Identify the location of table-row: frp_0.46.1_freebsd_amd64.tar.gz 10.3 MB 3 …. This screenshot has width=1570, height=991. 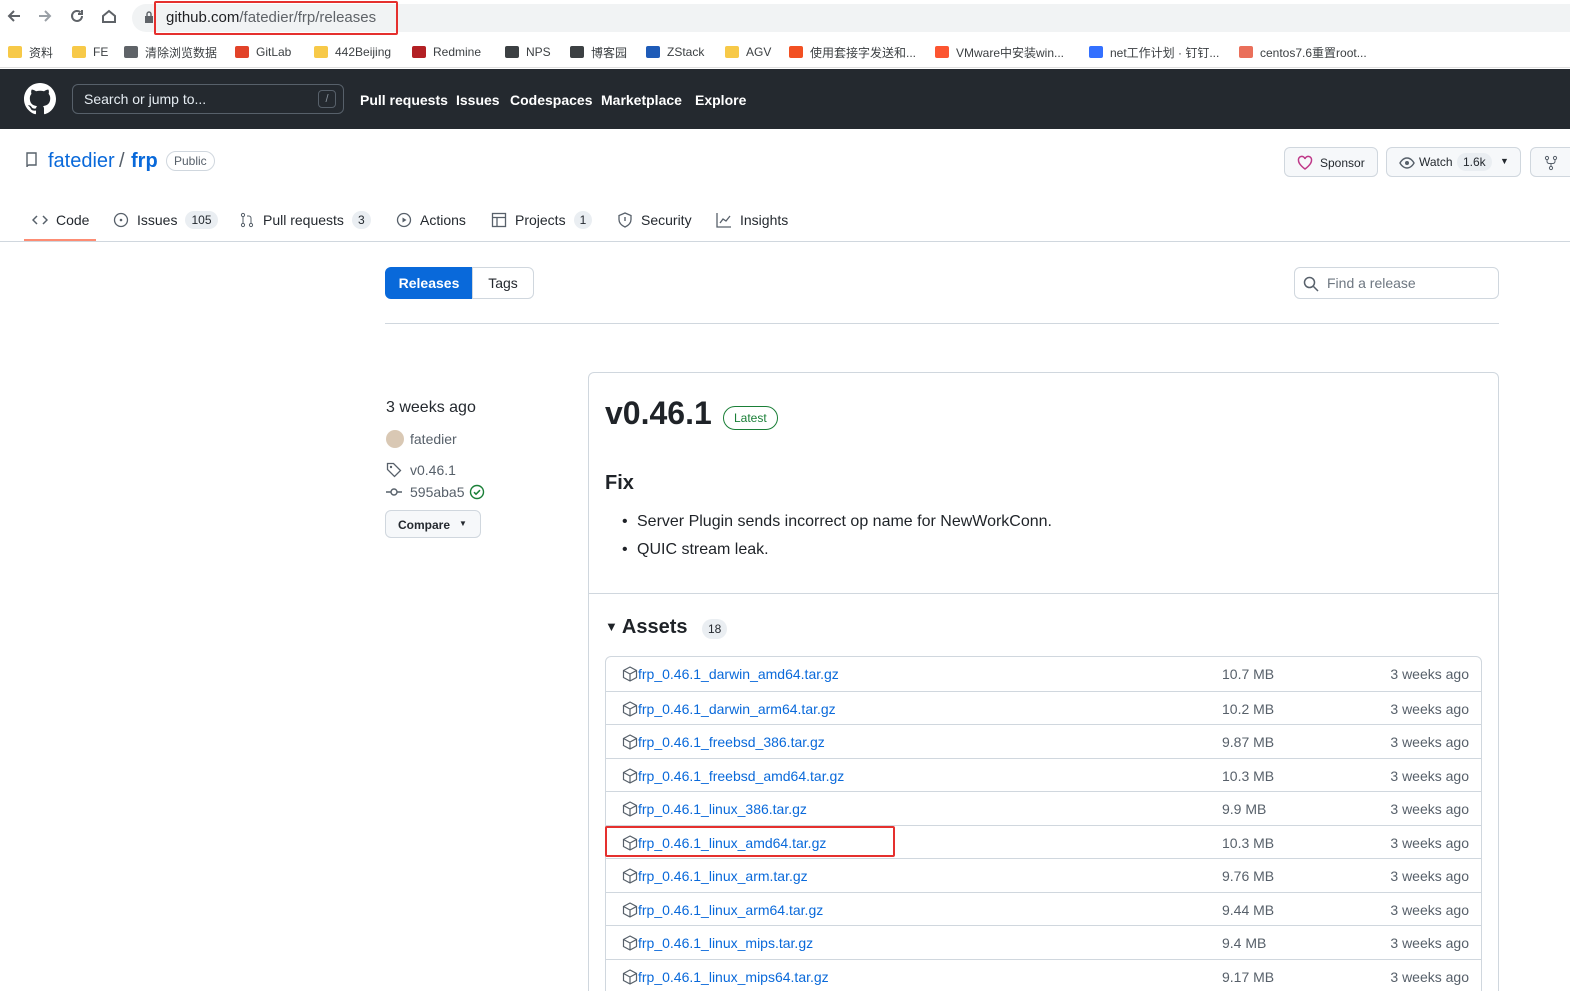
(1043, 774).